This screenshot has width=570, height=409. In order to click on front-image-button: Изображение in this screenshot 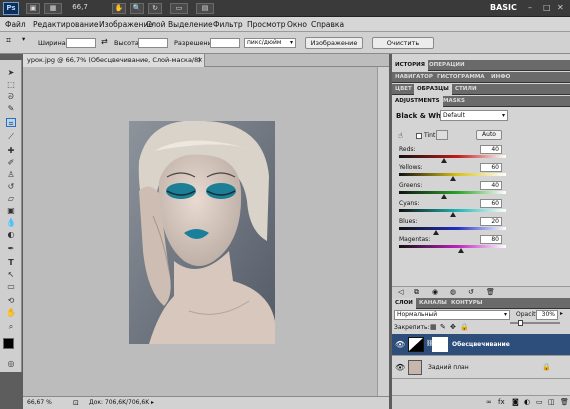, I will do `click(334, 43)`.